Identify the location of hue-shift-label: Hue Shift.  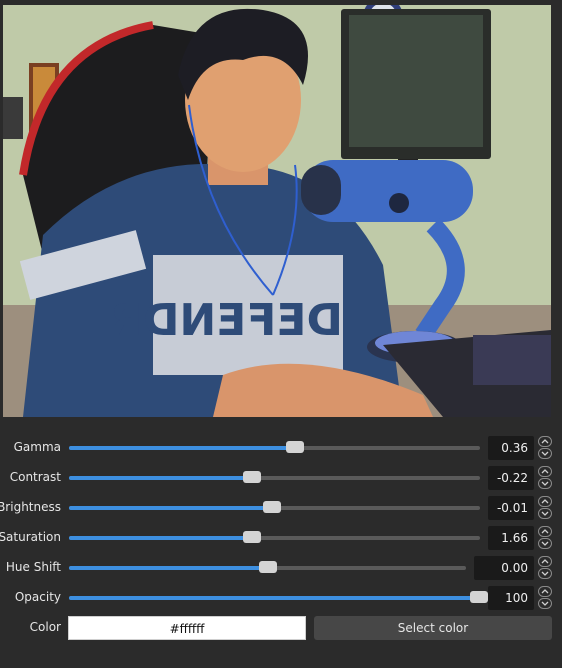
(33, 567).